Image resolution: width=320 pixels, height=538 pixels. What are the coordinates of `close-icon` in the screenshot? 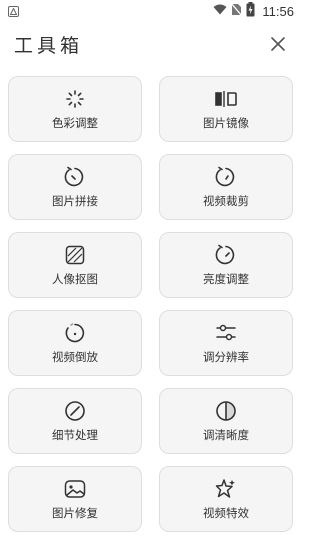 It's located at (278, 44).